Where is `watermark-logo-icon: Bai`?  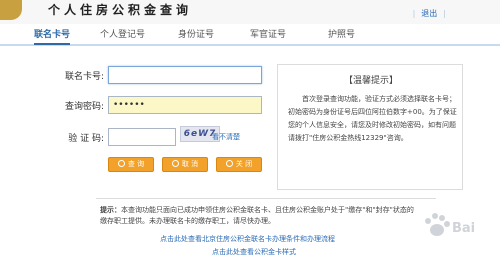
watermark-logo-icon: Bai is located at coordinates (450, 224).